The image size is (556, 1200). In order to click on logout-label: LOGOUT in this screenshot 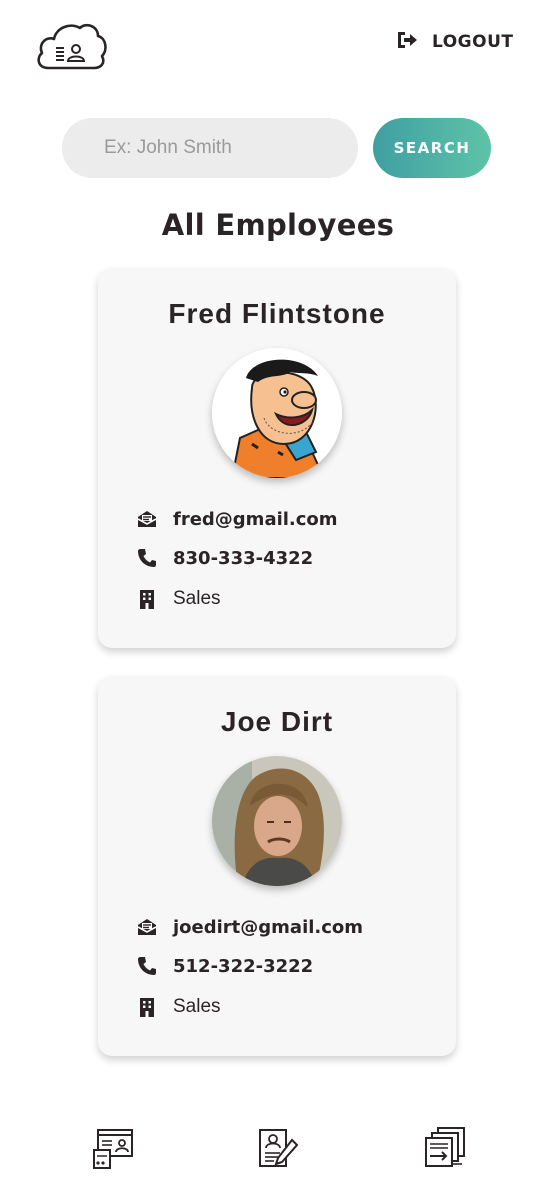, I will do `click(473, 42)`.